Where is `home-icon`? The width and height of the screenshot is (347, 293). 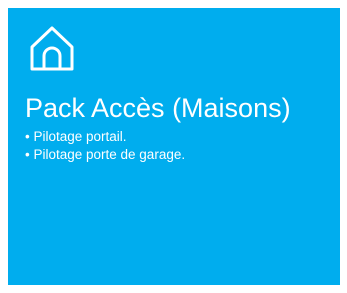 home-icon is located at coordinates (52, 48).